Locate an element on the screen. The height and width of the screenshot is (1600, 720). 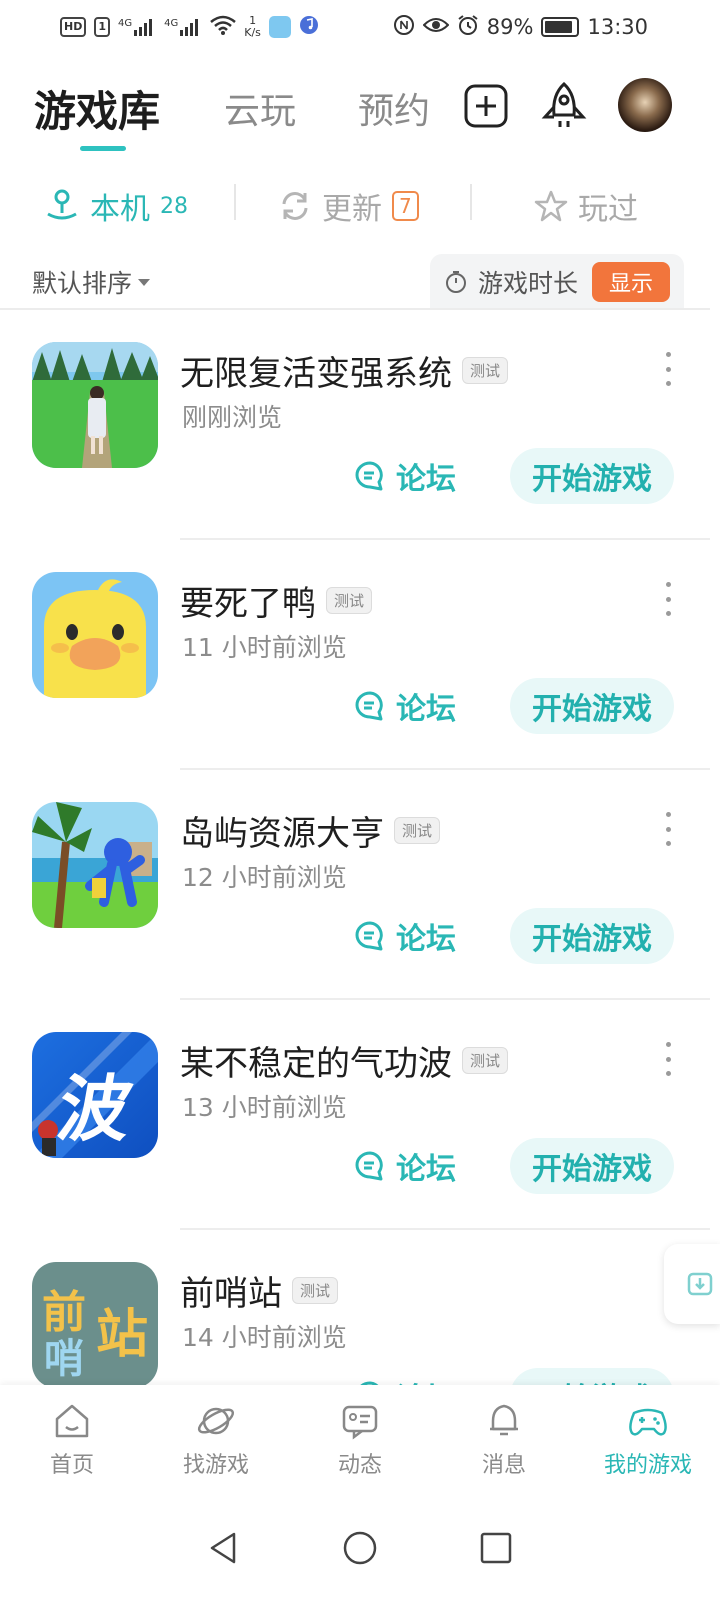
back-icon is located at coordinates (224, 1548).